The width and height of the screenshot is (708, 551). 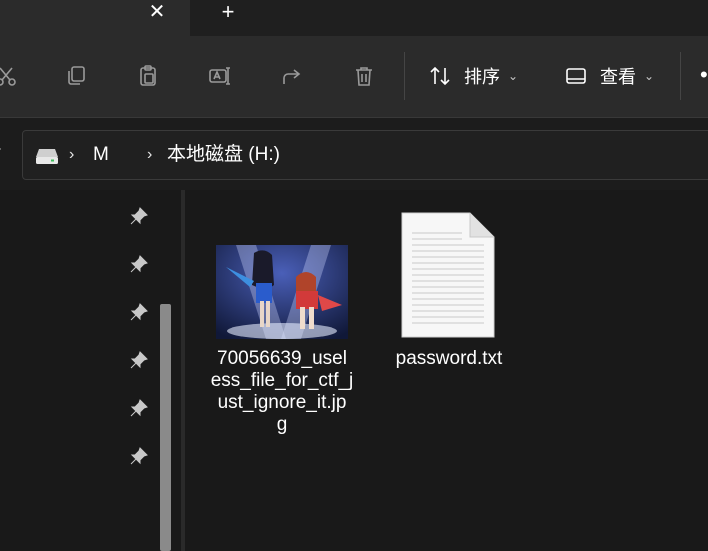 I want to click on sort-button: 排序 ⌄, so click(x=473, y=76).